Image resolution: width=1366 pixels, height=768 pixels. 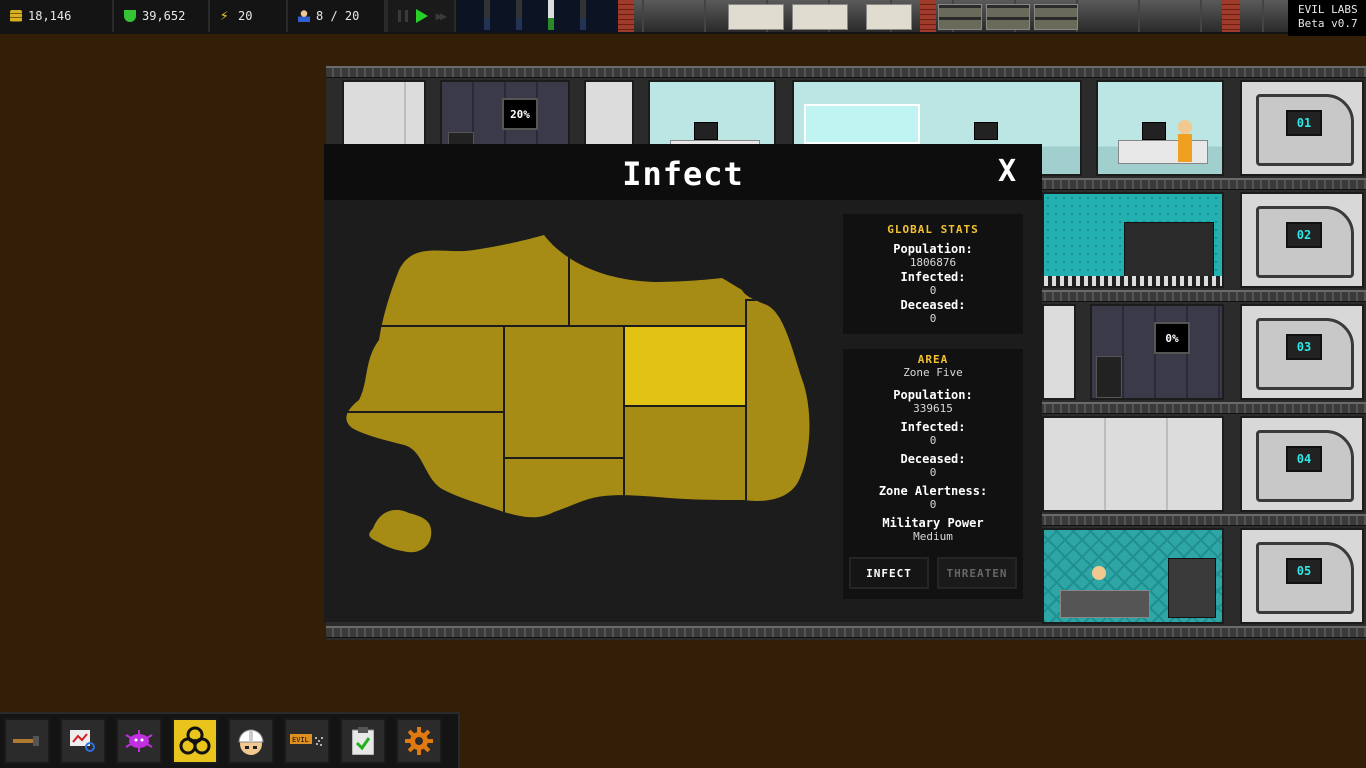 I want to click on office-room, so click(x=1160, y=128).